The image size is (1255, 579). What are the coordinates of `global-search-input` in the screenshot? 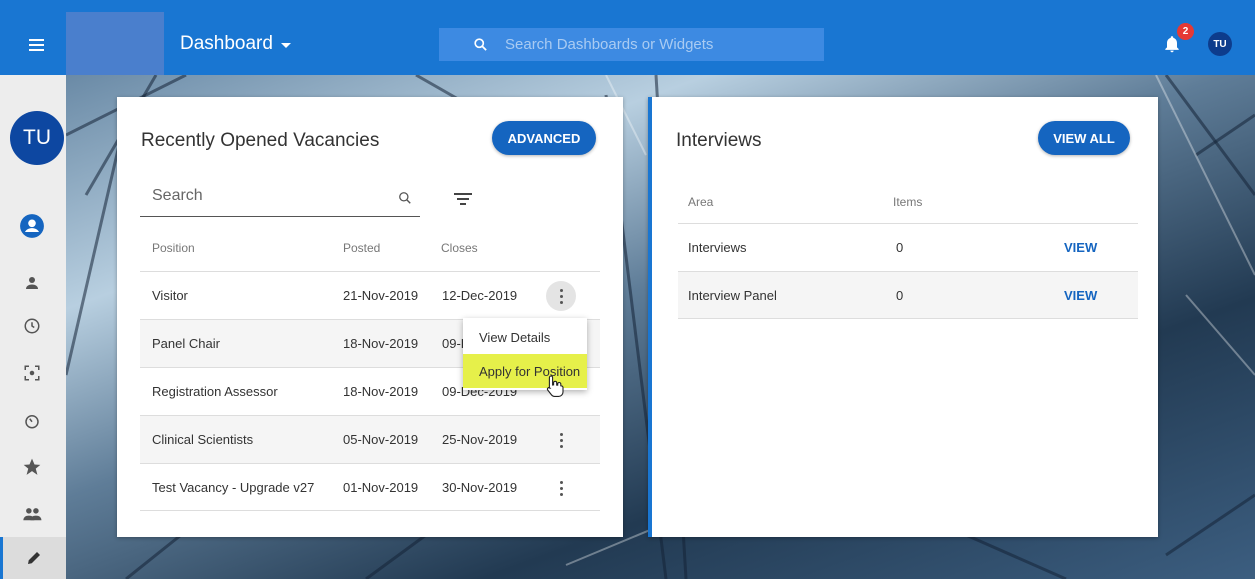 It's located at (631, 44).